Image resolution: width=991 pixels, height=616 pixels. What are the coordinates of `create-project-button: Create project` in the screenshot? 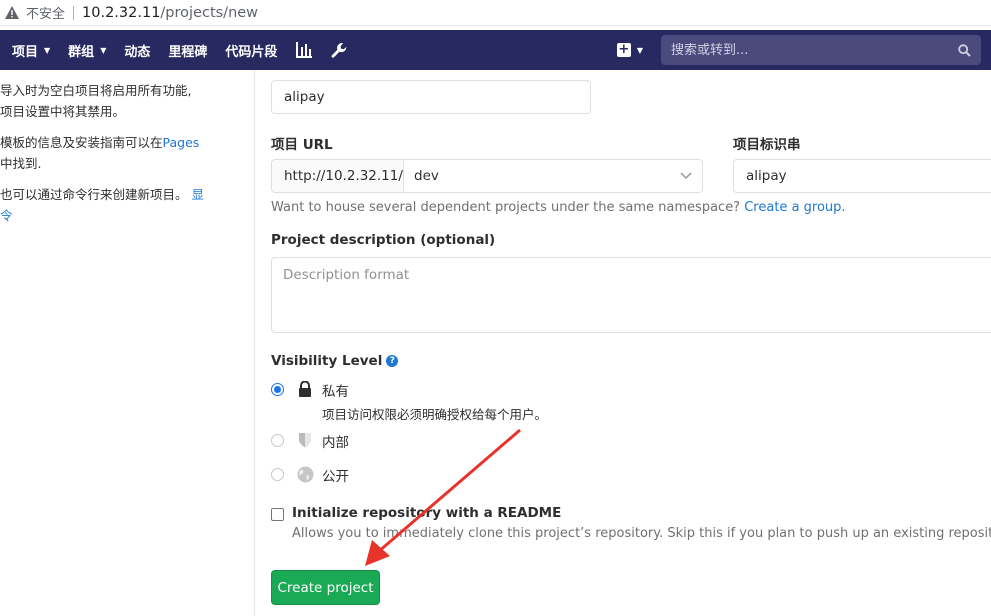 It's located at (325, 587).